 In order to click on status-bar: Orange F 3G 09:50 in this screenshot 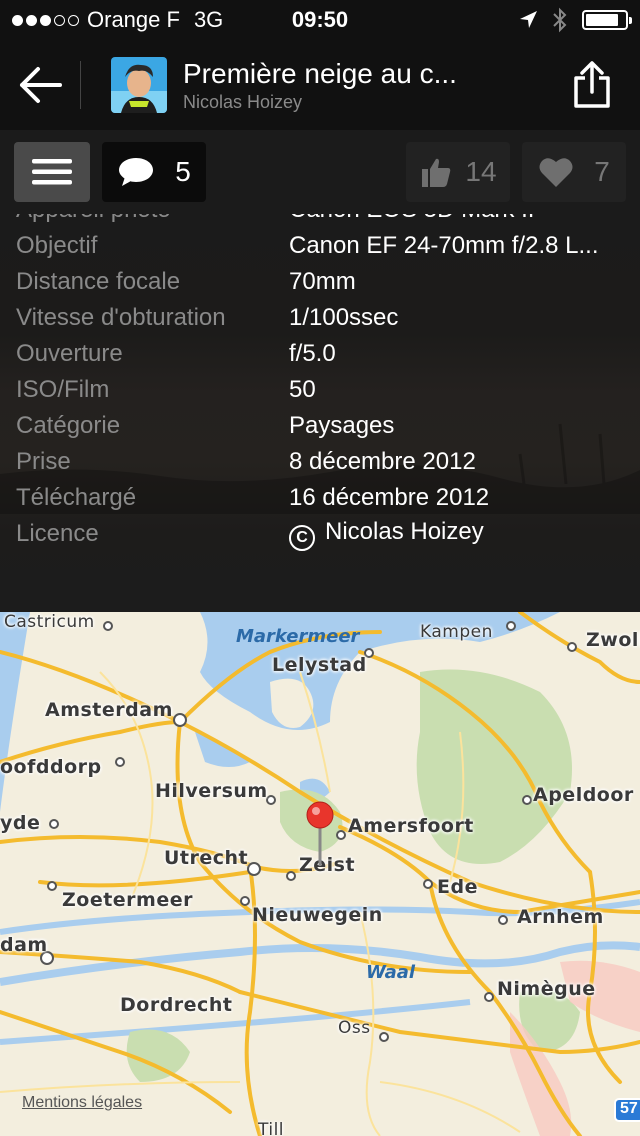, I will do `click(320, 20)`.